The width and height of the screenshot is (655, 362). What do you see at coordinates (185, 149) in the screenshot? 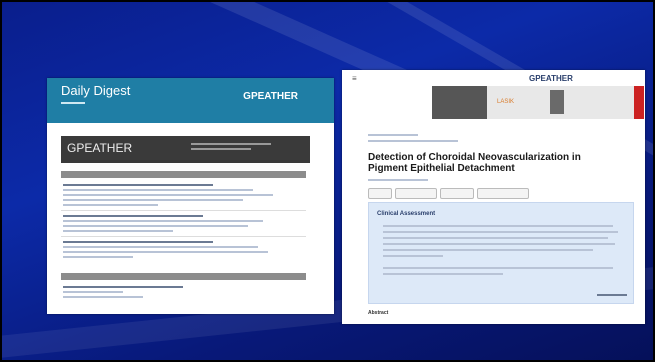
I see `digest-banner: GPEATHER` at bounding box center [185, 149].